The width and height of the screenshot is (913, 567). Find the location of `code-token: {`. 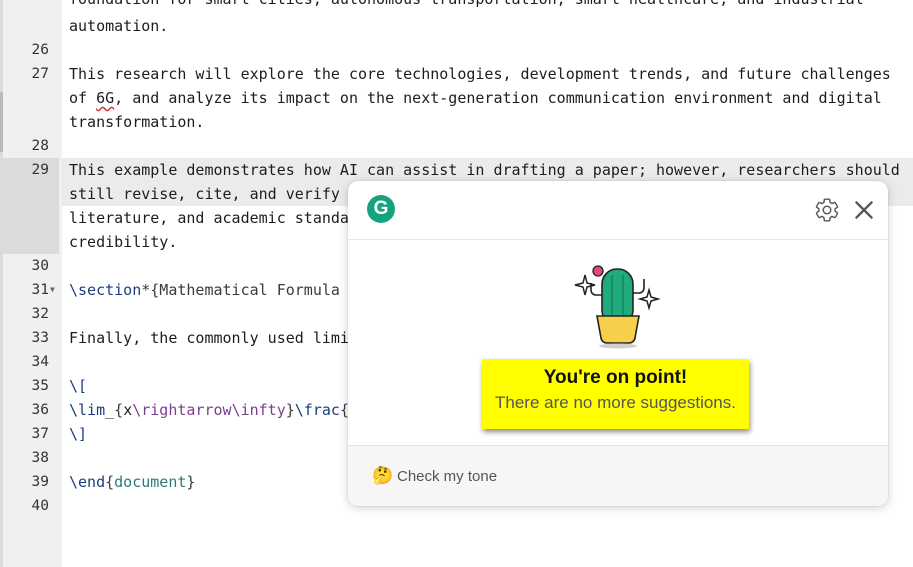

code-token: { is located at coordinates (110, 482).